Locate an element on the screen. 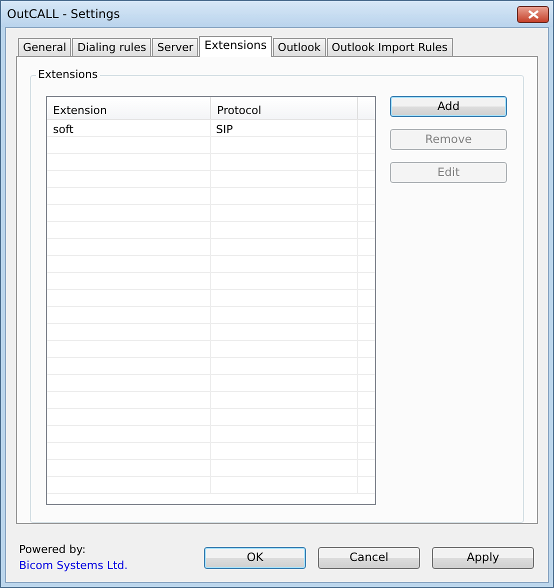 The width and height of the screenshot is (554, 588). dialog-button: Cancel is located at coordinates (369, 558).